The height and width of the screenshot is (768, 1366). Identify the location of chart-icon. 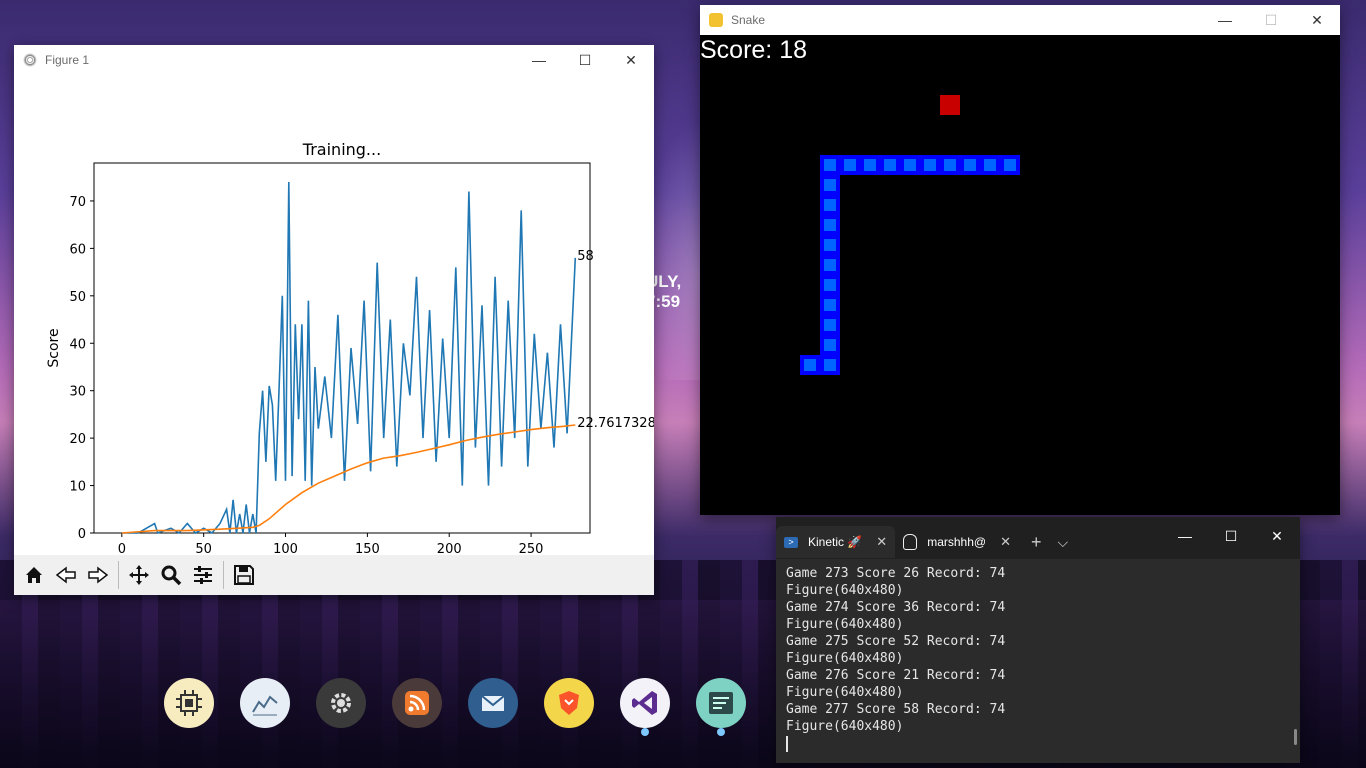
(265, 703).